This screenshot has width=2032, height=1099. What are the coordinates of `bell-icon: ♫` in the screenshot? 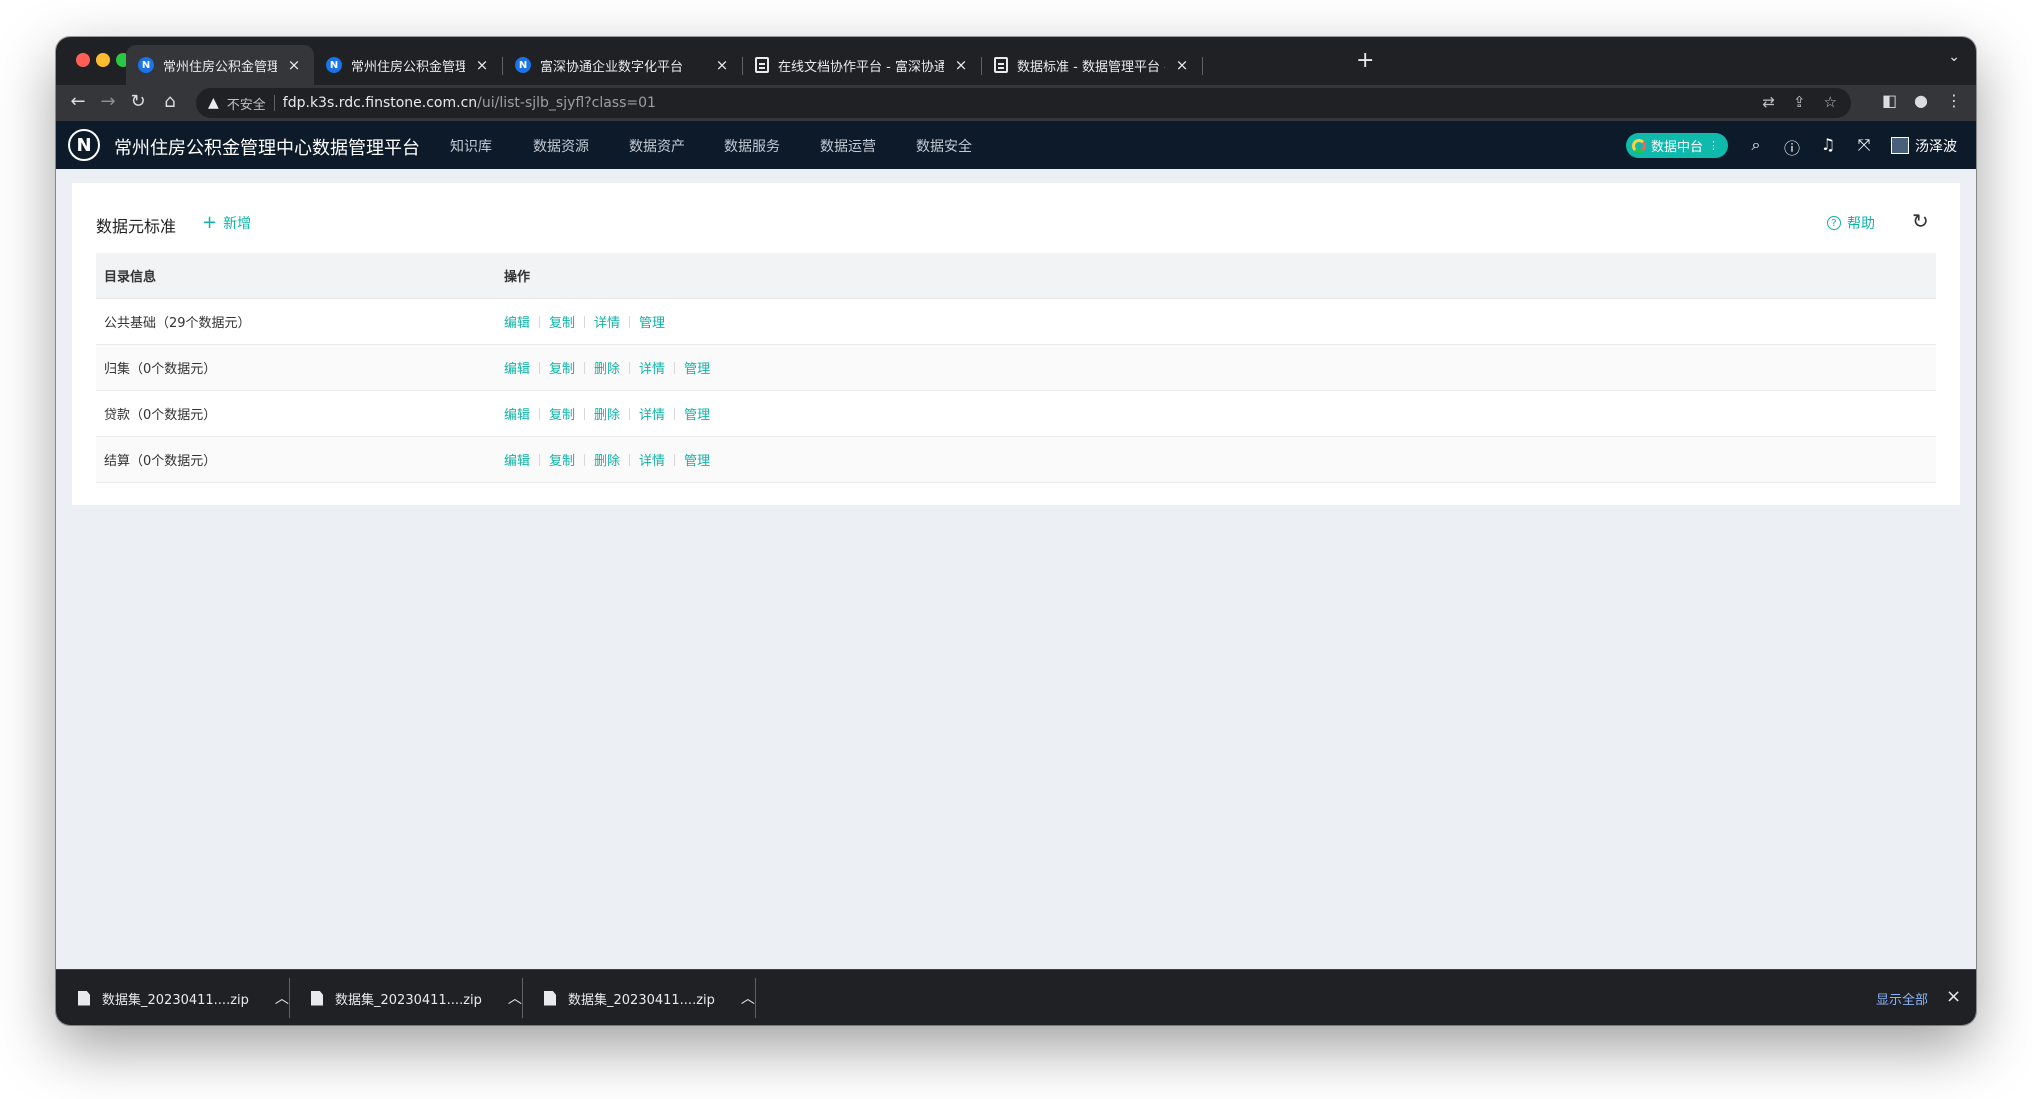 It's located at (1828, 144).